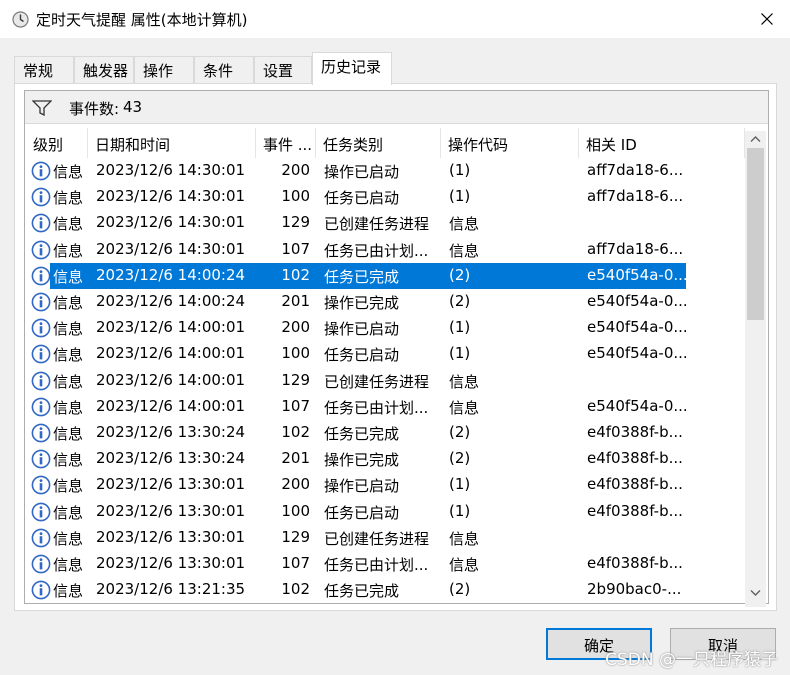 The image size is (790, 675). Describe the element at coordinates (283, 70) in the screenshot. I see `tab-settings: 设置` at that location.